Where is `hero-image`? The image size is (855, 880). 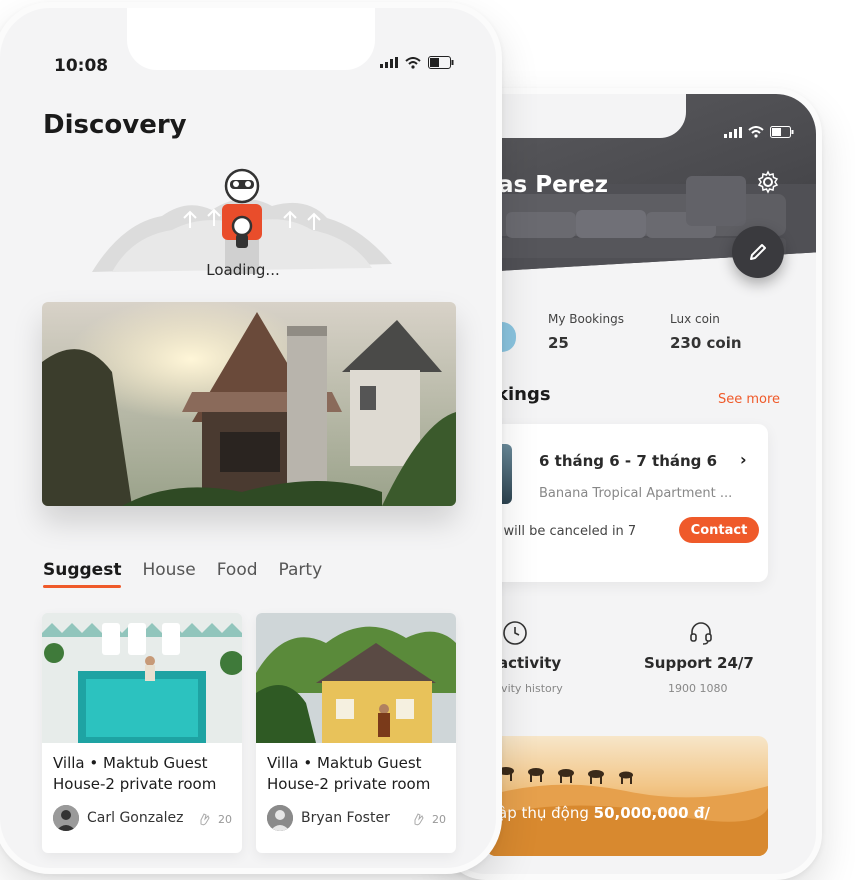
hero-image is located at coordinates (249, 404).